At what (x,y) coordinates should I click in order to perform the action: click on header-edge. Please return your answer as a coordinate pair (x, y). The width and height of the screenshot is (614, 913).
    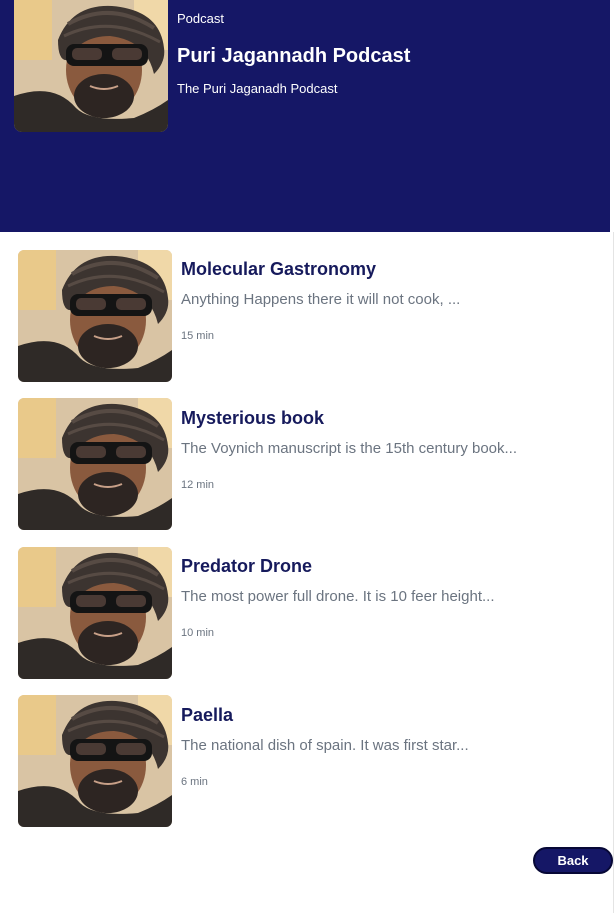
    Looking at the image, I should click on (612, 116).